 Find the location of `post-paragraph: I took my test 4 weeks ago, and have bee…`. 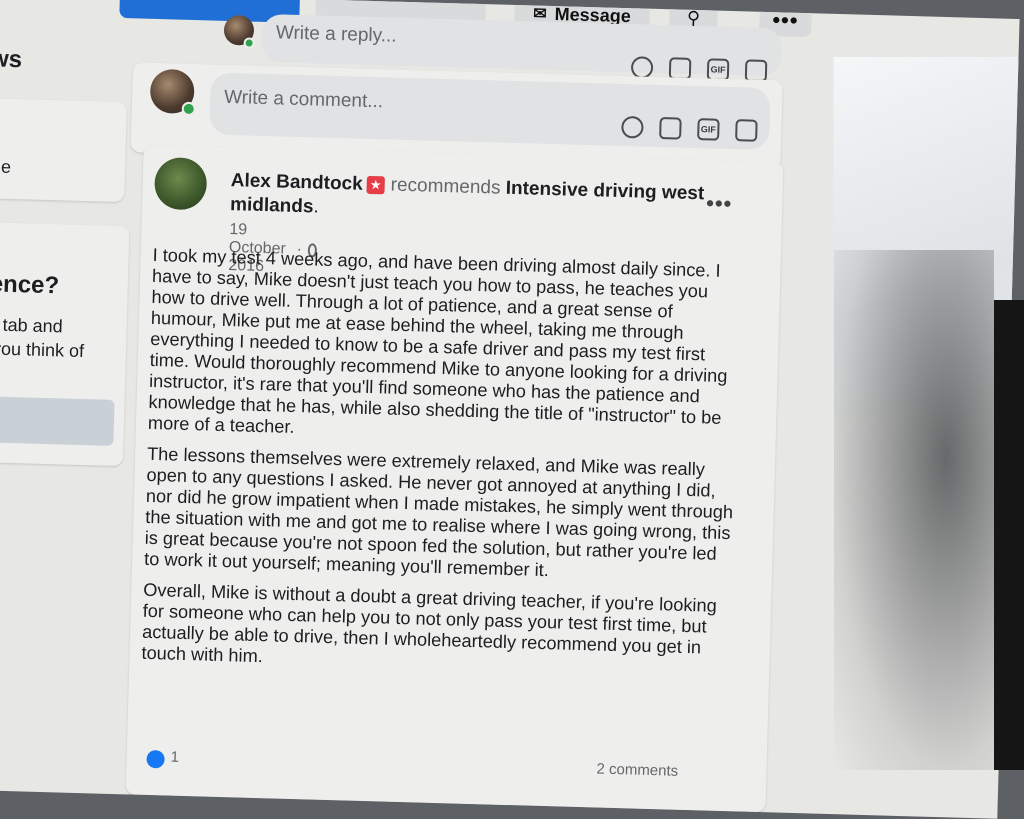

post-paragraph: I took my test 4 weeks ago, and have bee… is located at coordinates (437, 340).